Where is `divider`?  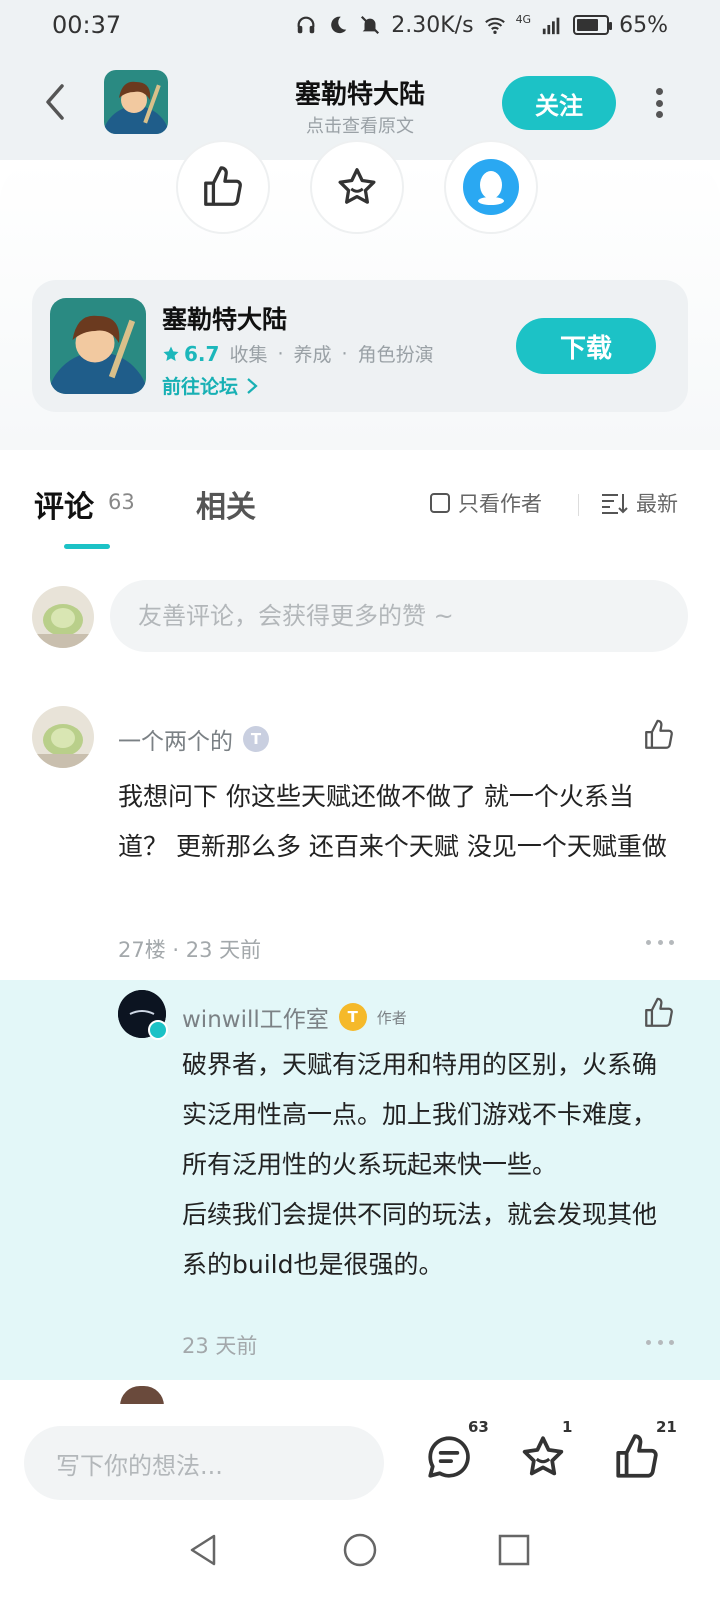
divider is located at coordinates (578, 505).